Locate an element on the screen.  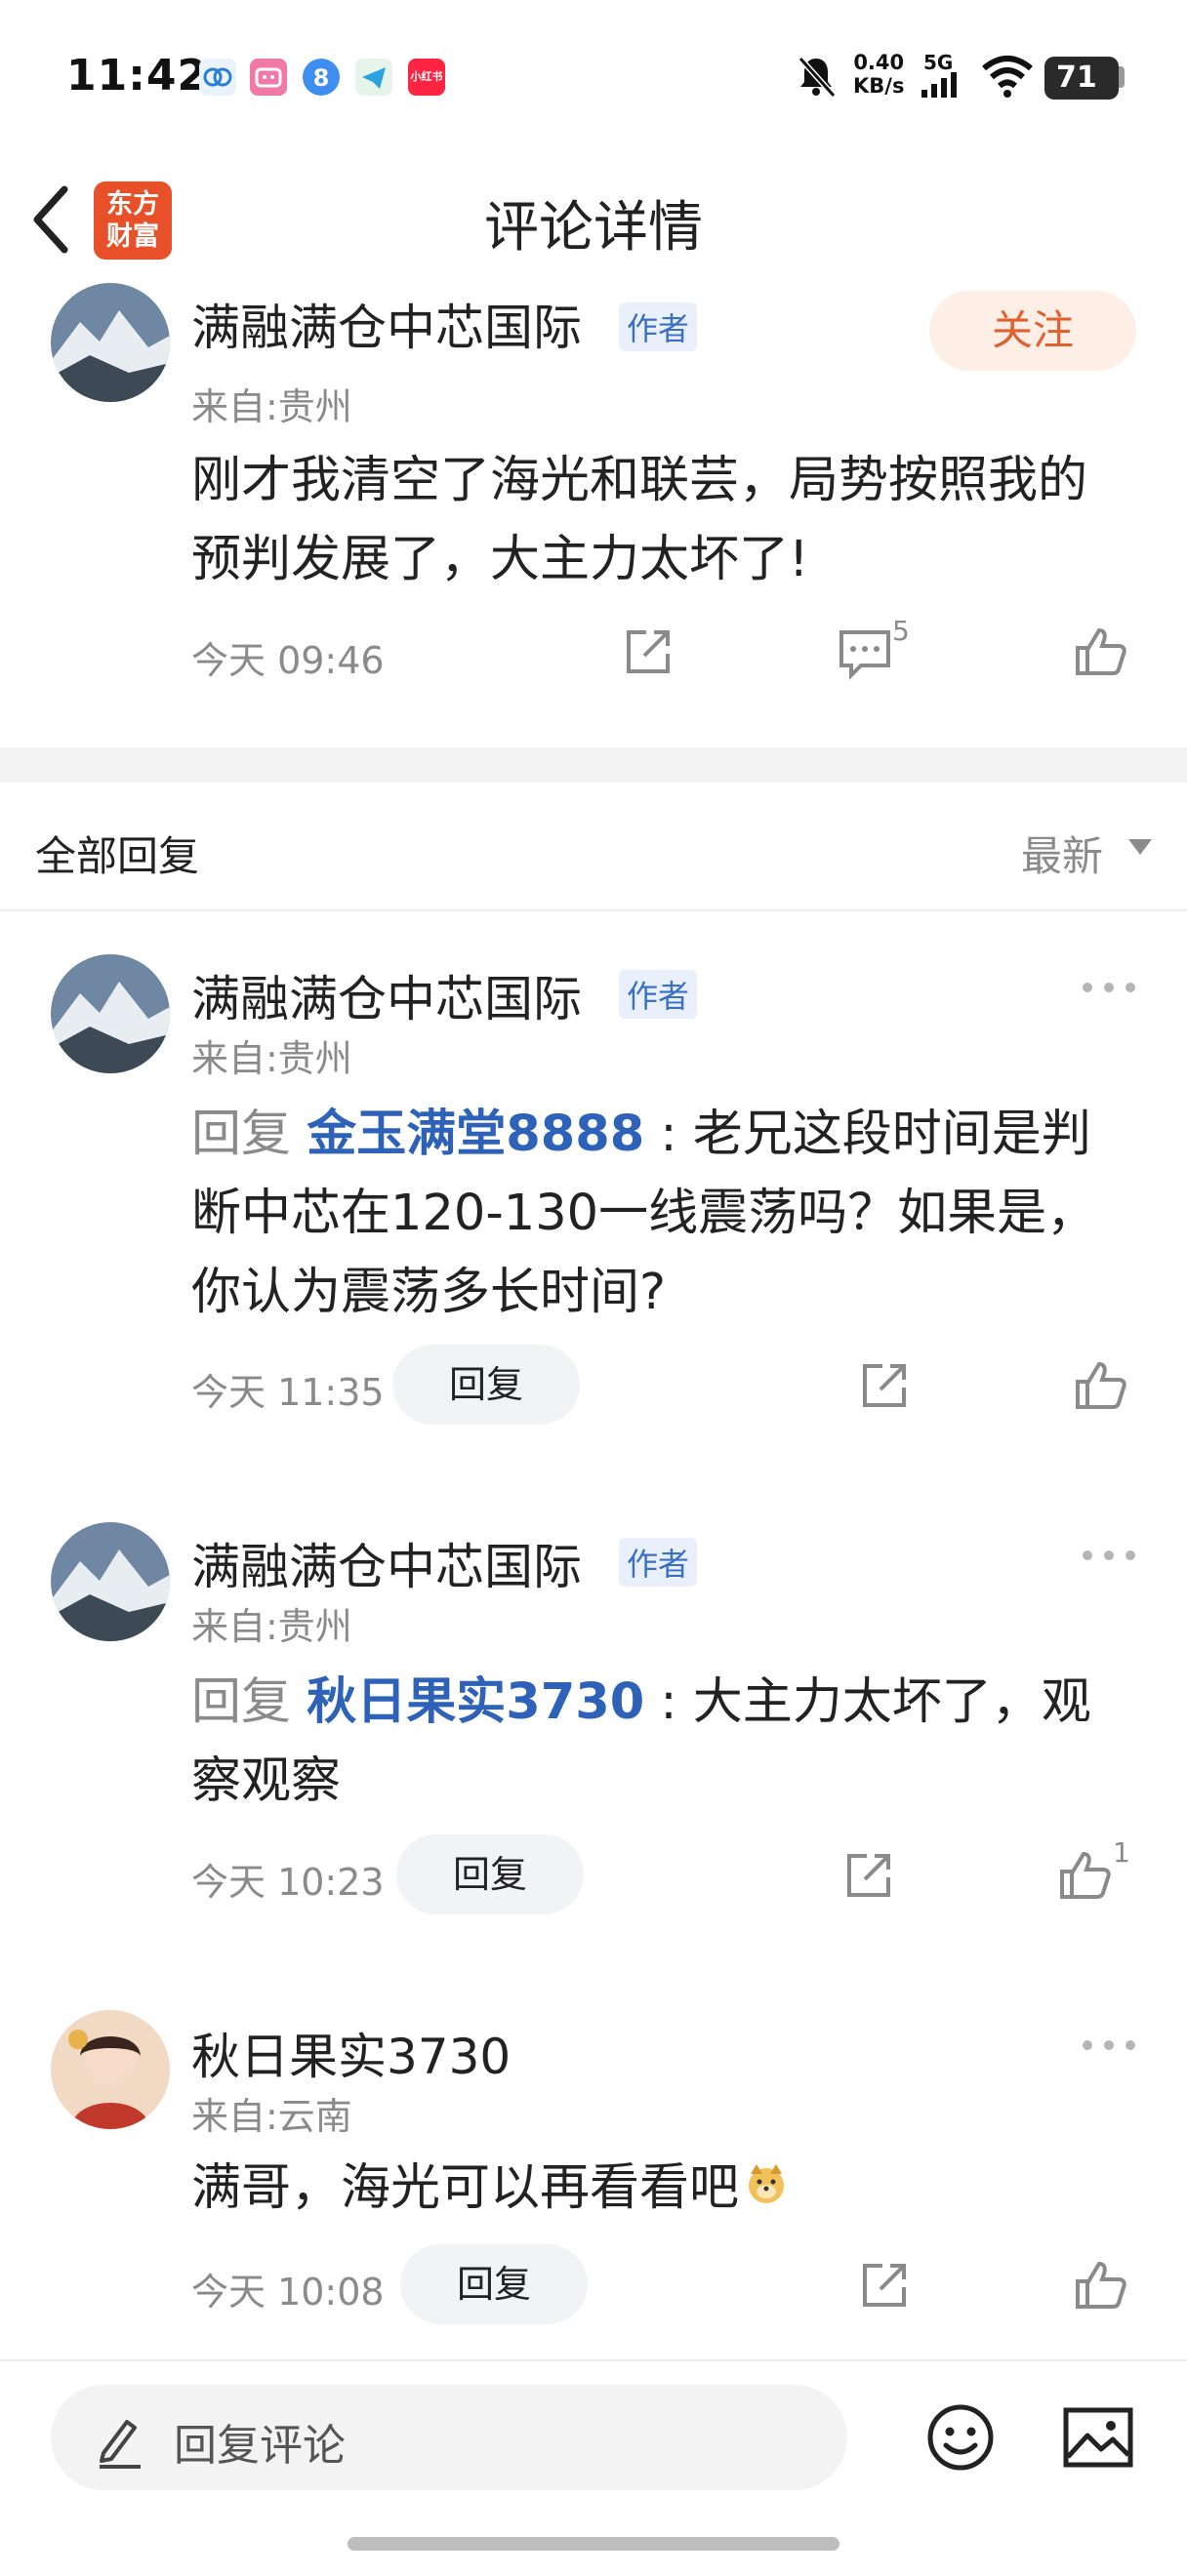
comment-icon is located at coordinates (865, 652).